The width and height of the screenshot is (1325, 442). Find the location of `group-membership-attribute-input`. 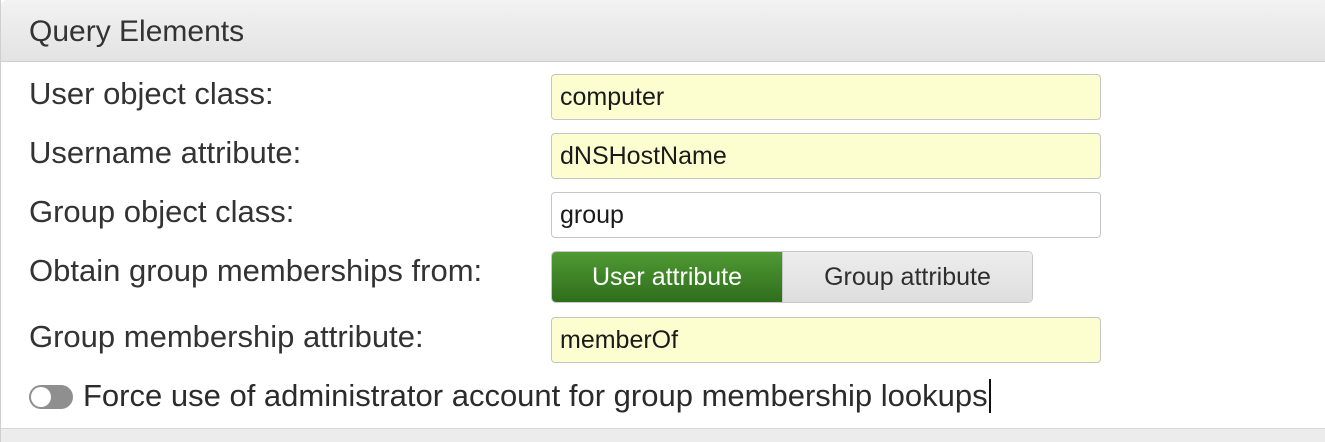

group-membership-attribute-input is located at coordinates (826, 340).